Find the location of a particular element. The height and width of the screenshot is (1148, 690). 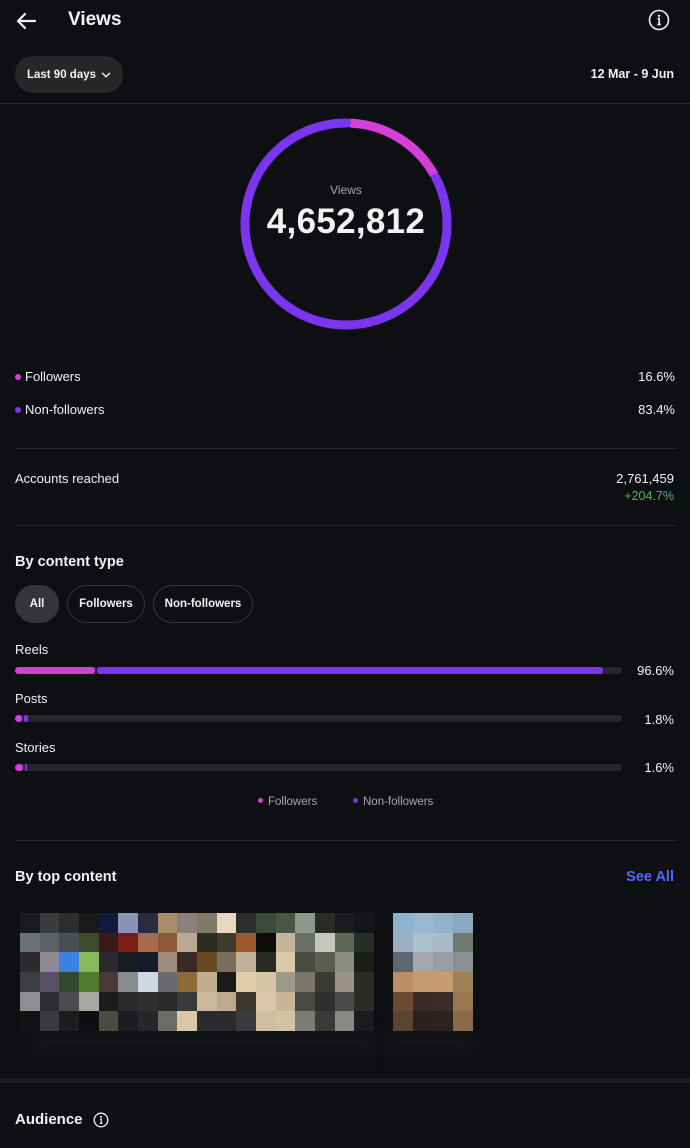

chip-non-followers: Non-followers is located at coordinates (203, 604).